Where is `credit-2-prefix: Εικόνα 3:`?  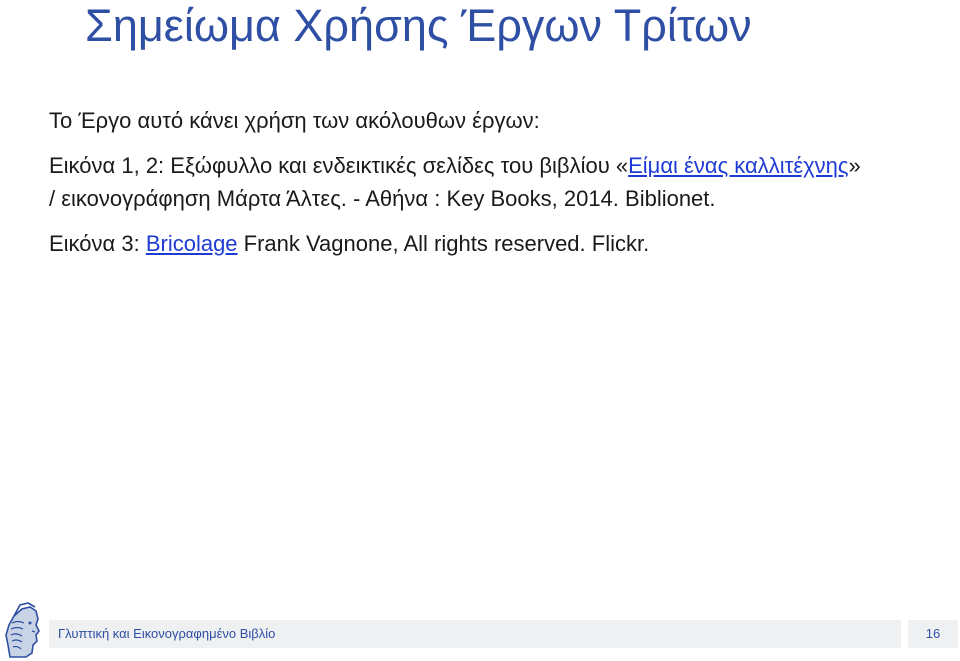
credit-2-prefix: Εικόνα 3: is located at coordinates (97, 243).